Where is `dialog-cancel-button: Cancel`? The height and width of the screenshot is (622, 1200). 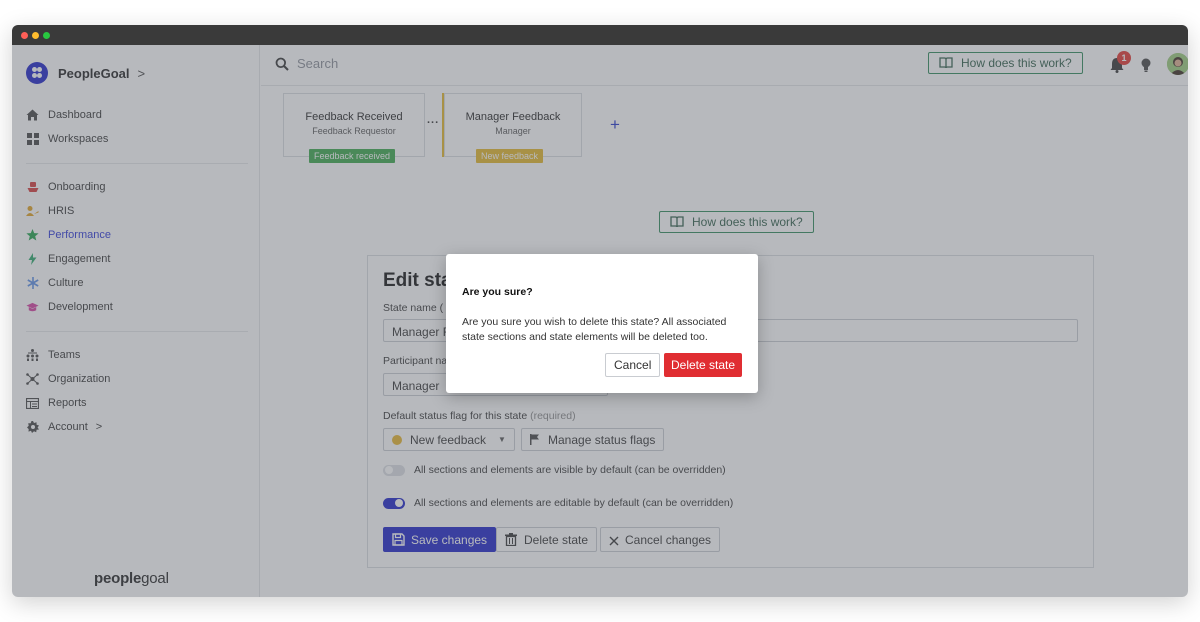
dialog-cancel-button: Cancel is located at coordinates (633, 365).